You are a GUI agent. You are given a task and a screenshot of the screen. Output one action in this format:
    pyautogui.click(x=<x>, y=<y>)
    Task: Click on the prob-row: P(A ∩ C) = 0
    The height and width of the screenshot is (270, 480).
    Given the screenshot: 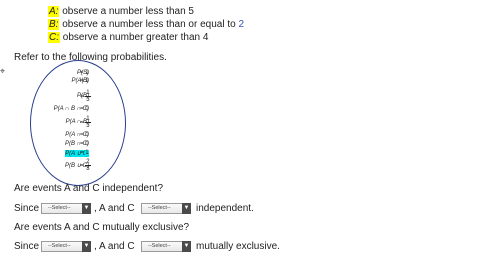 What is the action you would take?
    pyautogui.click(x=77, y=135)
    